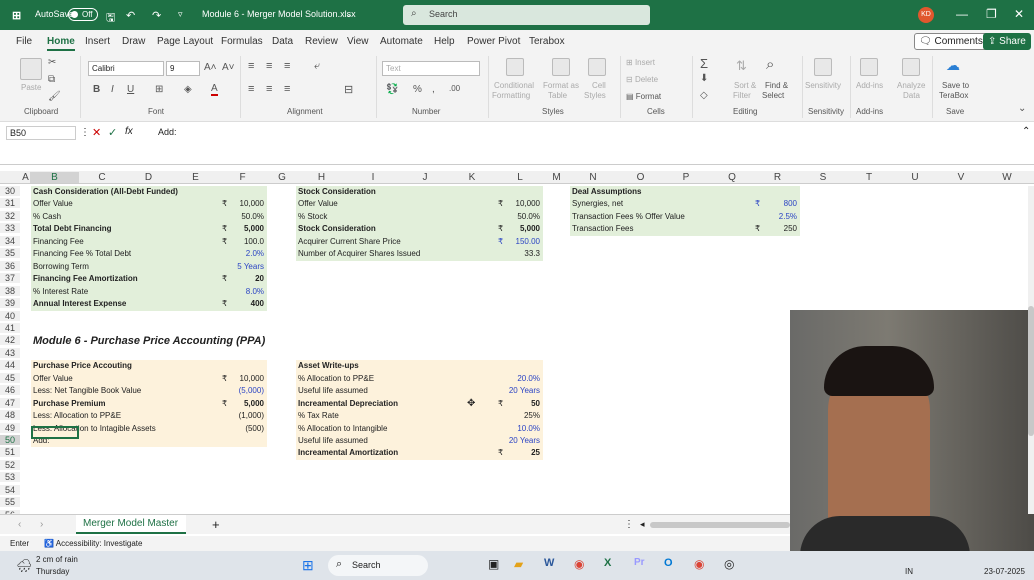  I want to click on deal-assumptions-value: 2.5%, so click(777, 216).